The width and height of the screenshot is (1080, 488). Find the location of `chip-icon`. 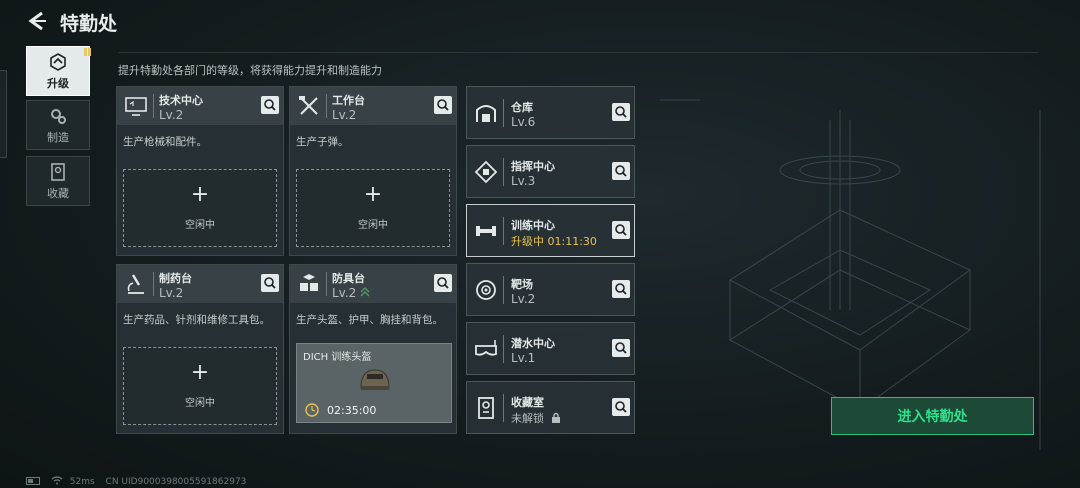

chip-icon is located at coordinates (486, 172).